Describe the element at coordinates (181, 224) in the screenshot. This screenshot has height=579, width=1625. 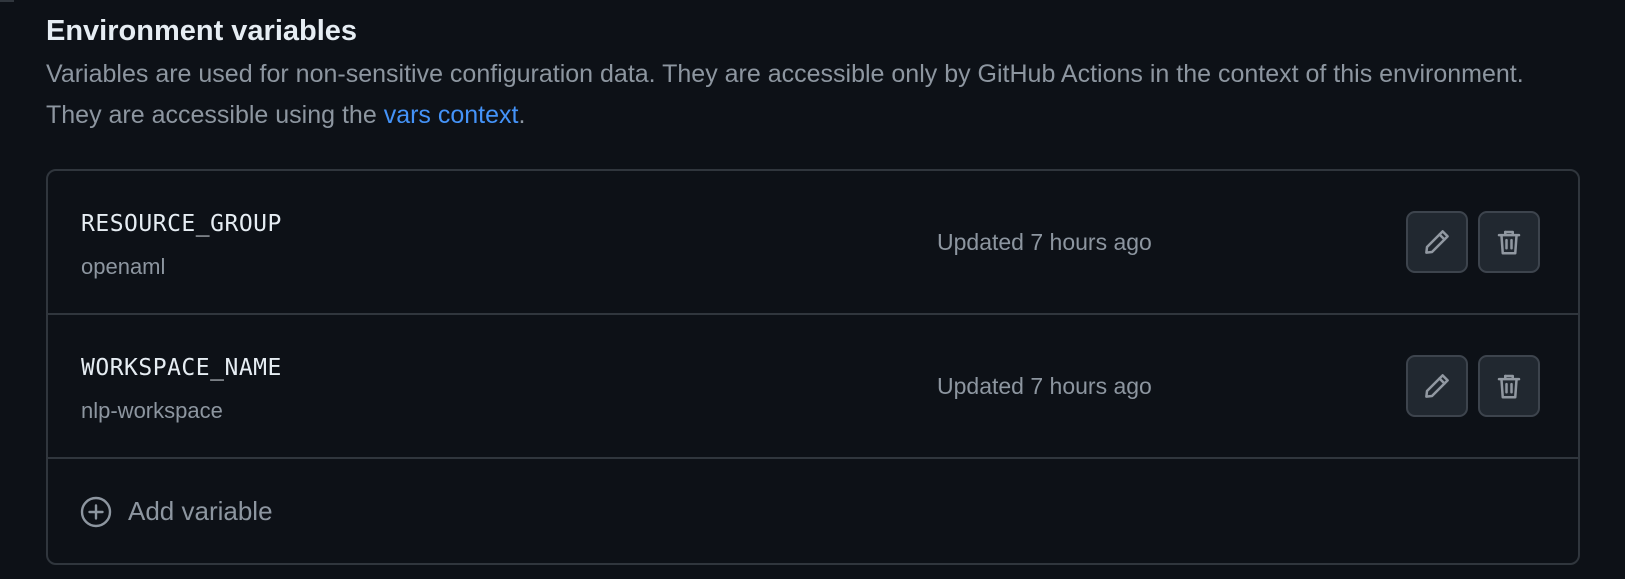
I see `variable-name: RESOURCE_GROUP` at that location.